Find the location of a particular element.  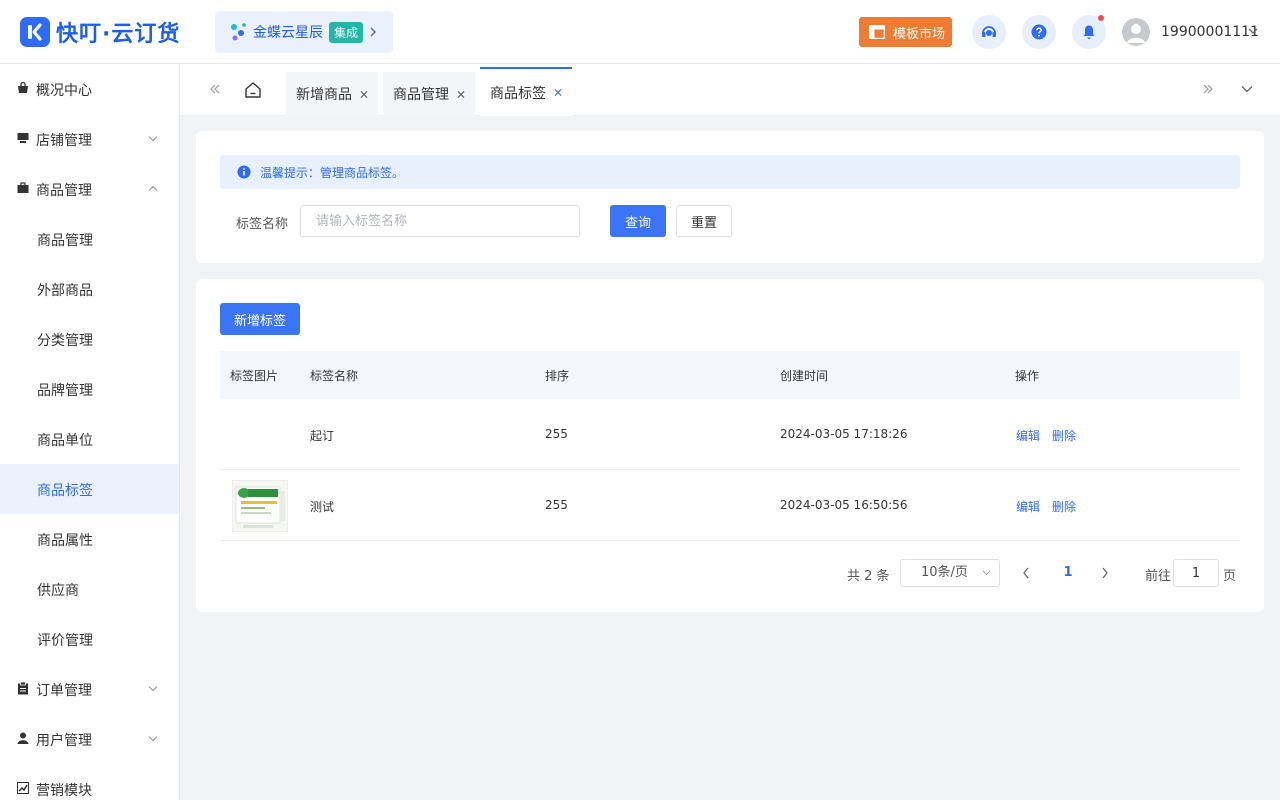

sidebar-subitem-label: 商品单位 is located at coordinates (65, 441).